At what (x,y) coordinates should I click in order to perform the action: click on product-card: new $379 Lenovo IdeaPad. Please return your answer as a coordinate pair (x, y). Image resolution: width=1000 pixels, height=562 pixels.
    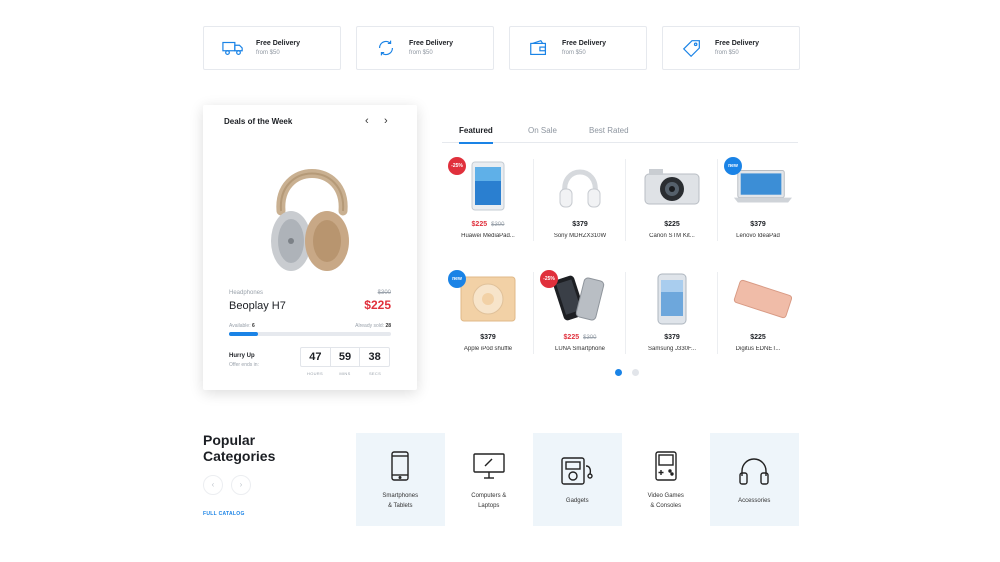
    Looking at the image, I should click on (758, 201).